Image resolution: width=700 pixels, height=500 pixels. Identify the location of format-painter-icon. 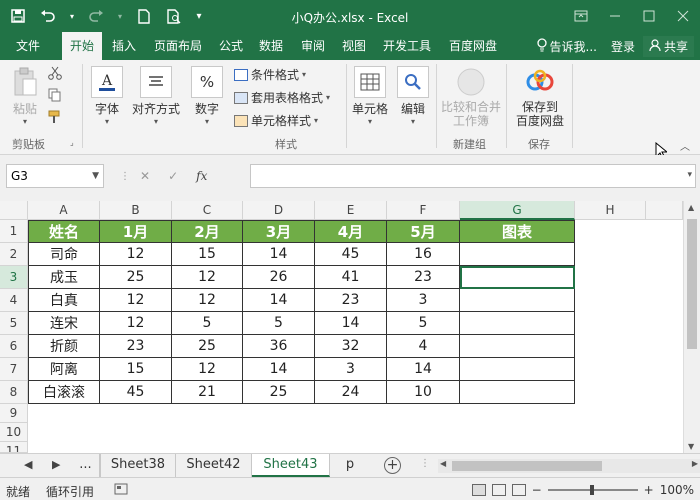
(55, 118).